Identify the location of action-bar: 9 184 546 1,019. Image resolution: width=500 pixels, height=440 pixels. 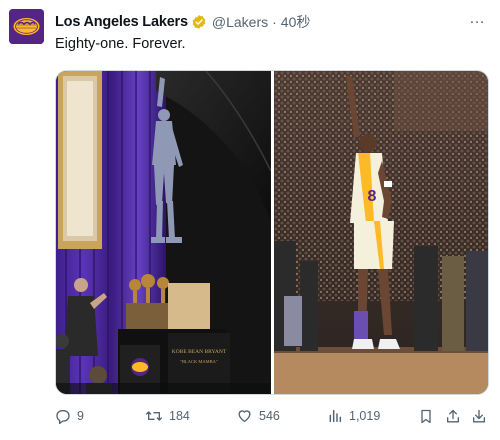
(272, 420).